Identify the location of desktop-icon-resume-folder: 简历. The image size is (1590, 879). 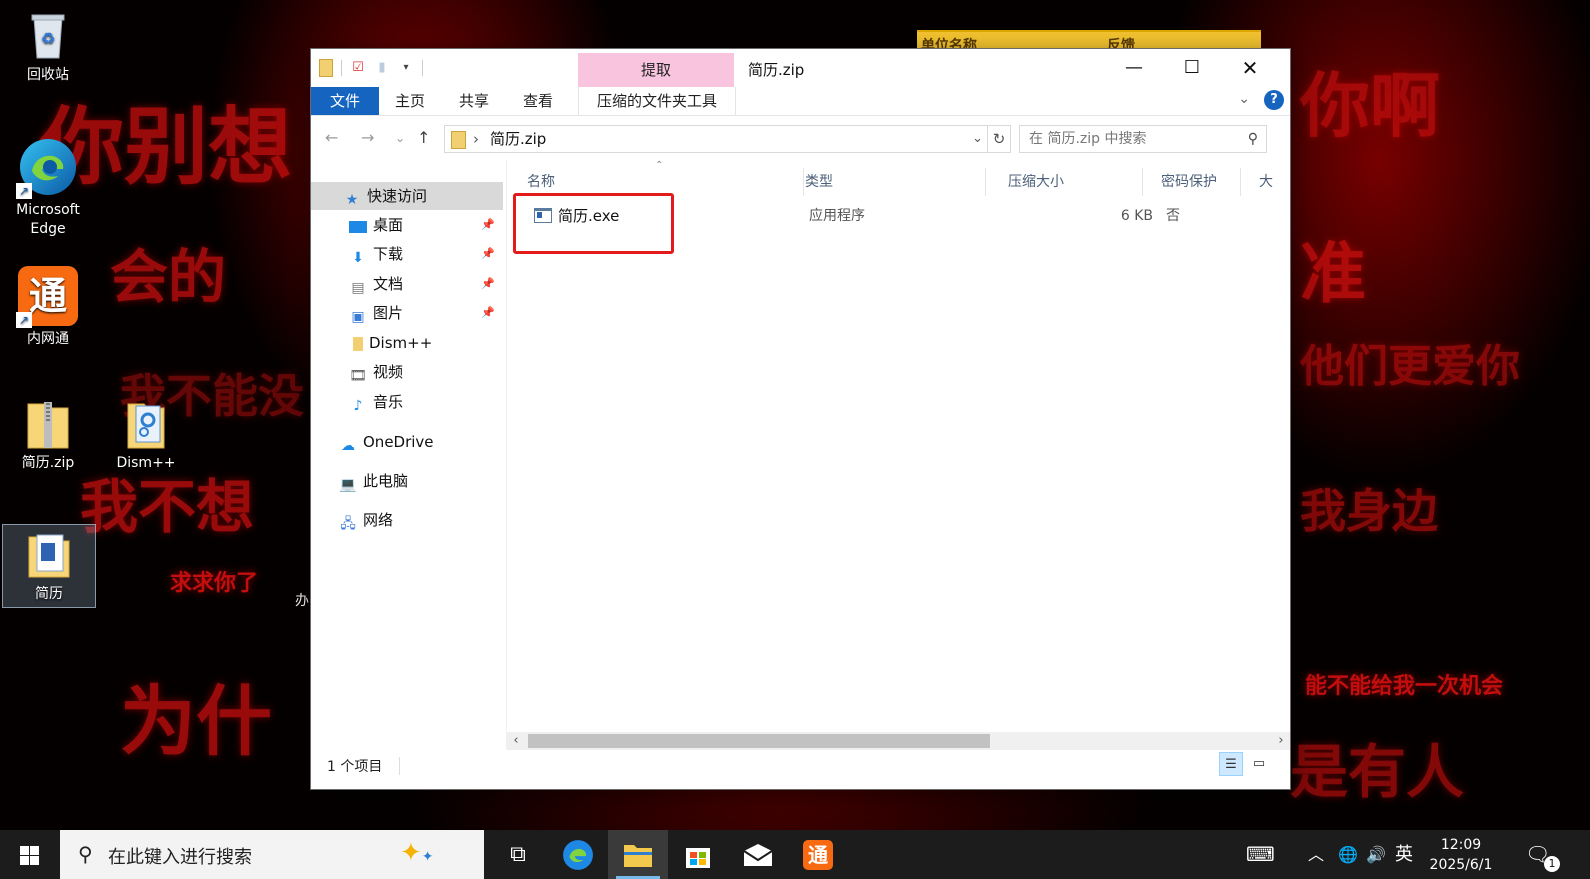
(49, 566).